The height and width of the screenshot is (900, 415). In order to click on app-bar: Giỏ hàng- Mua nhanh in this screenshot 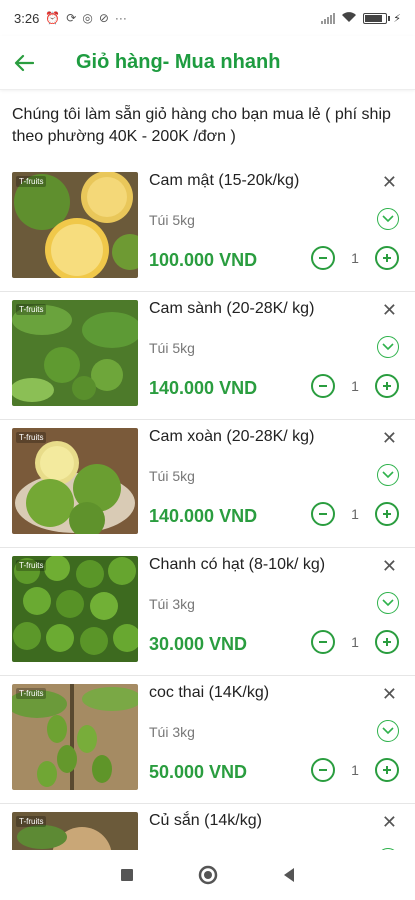, I will do `click(207, 63)`.